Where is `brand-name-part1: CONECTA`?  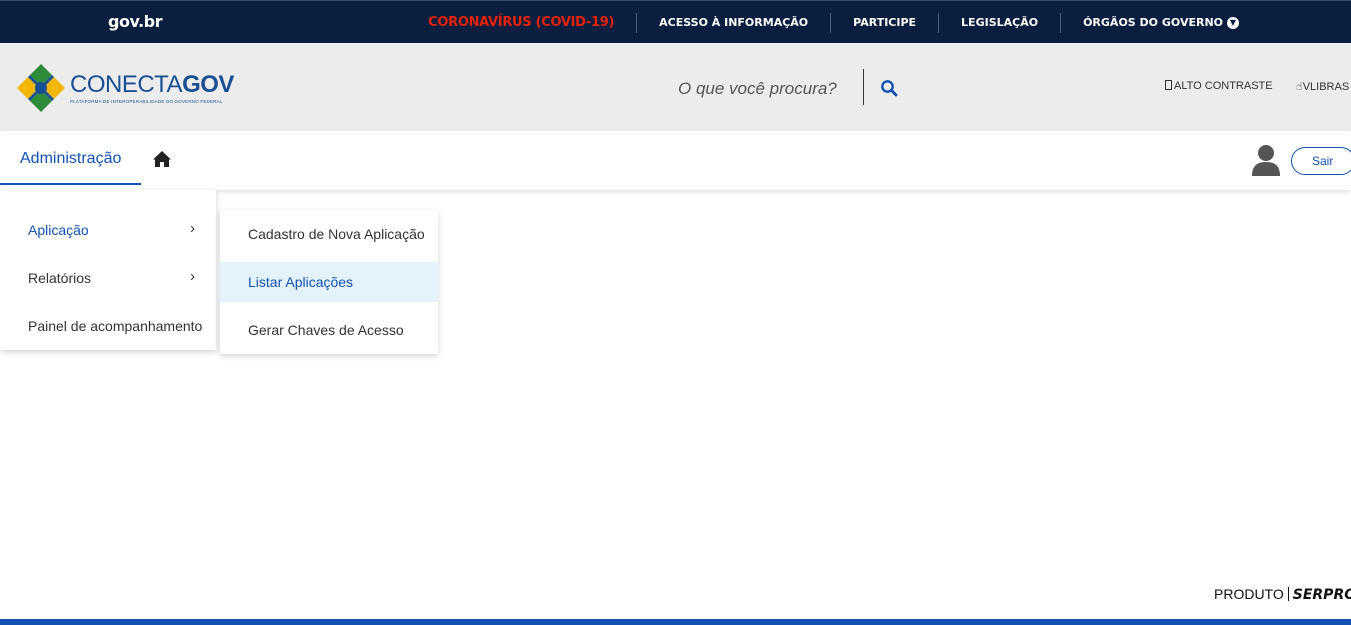 brand-name-part1: CONECTA is located at coordinates (126, 84).